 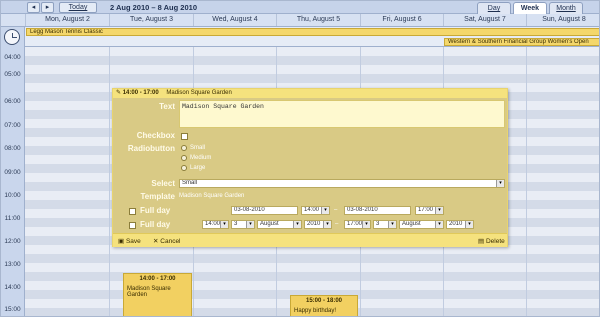 I want to click on end-hour-value: 17:00, so click(x=355, y=224).